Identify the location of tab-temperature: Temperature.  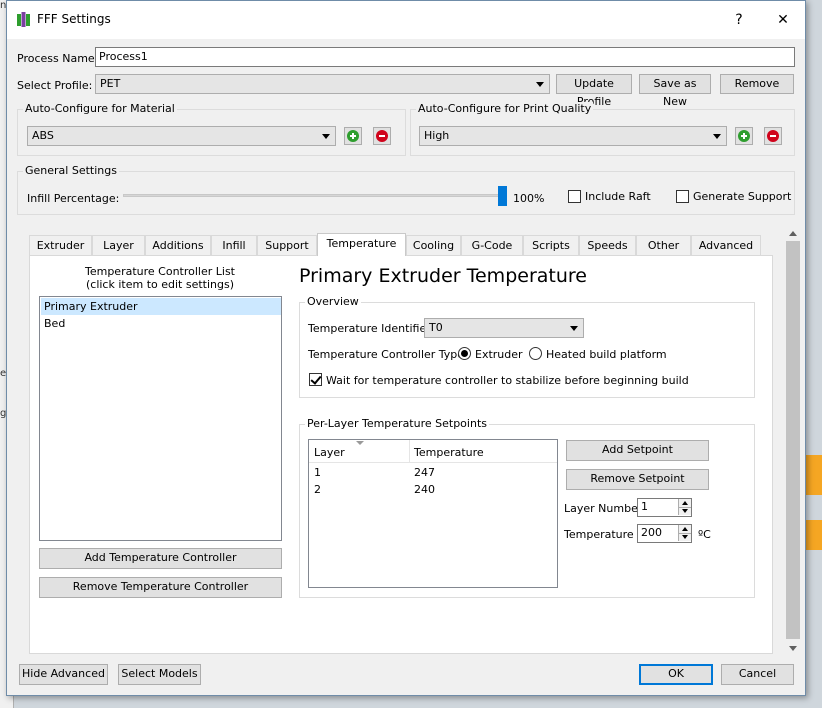
(361, 244).